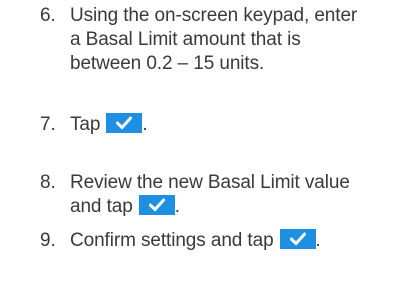  I want to click on step-text-and-tap: and tap, so click(101, 206).